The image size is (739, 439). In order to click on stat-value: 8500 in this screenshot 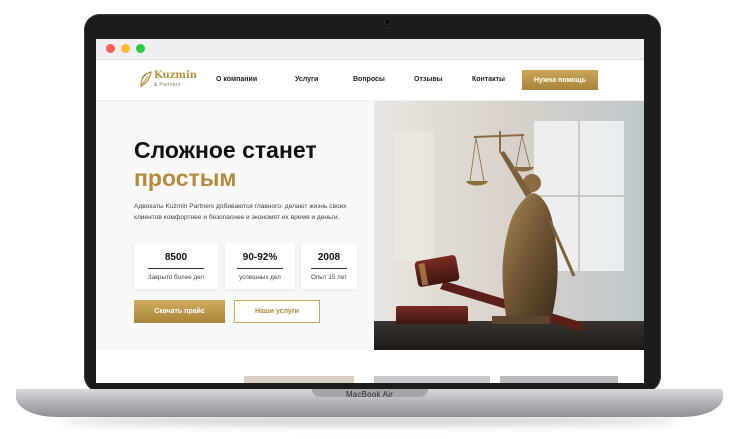, I will do `click(176, 257)`.